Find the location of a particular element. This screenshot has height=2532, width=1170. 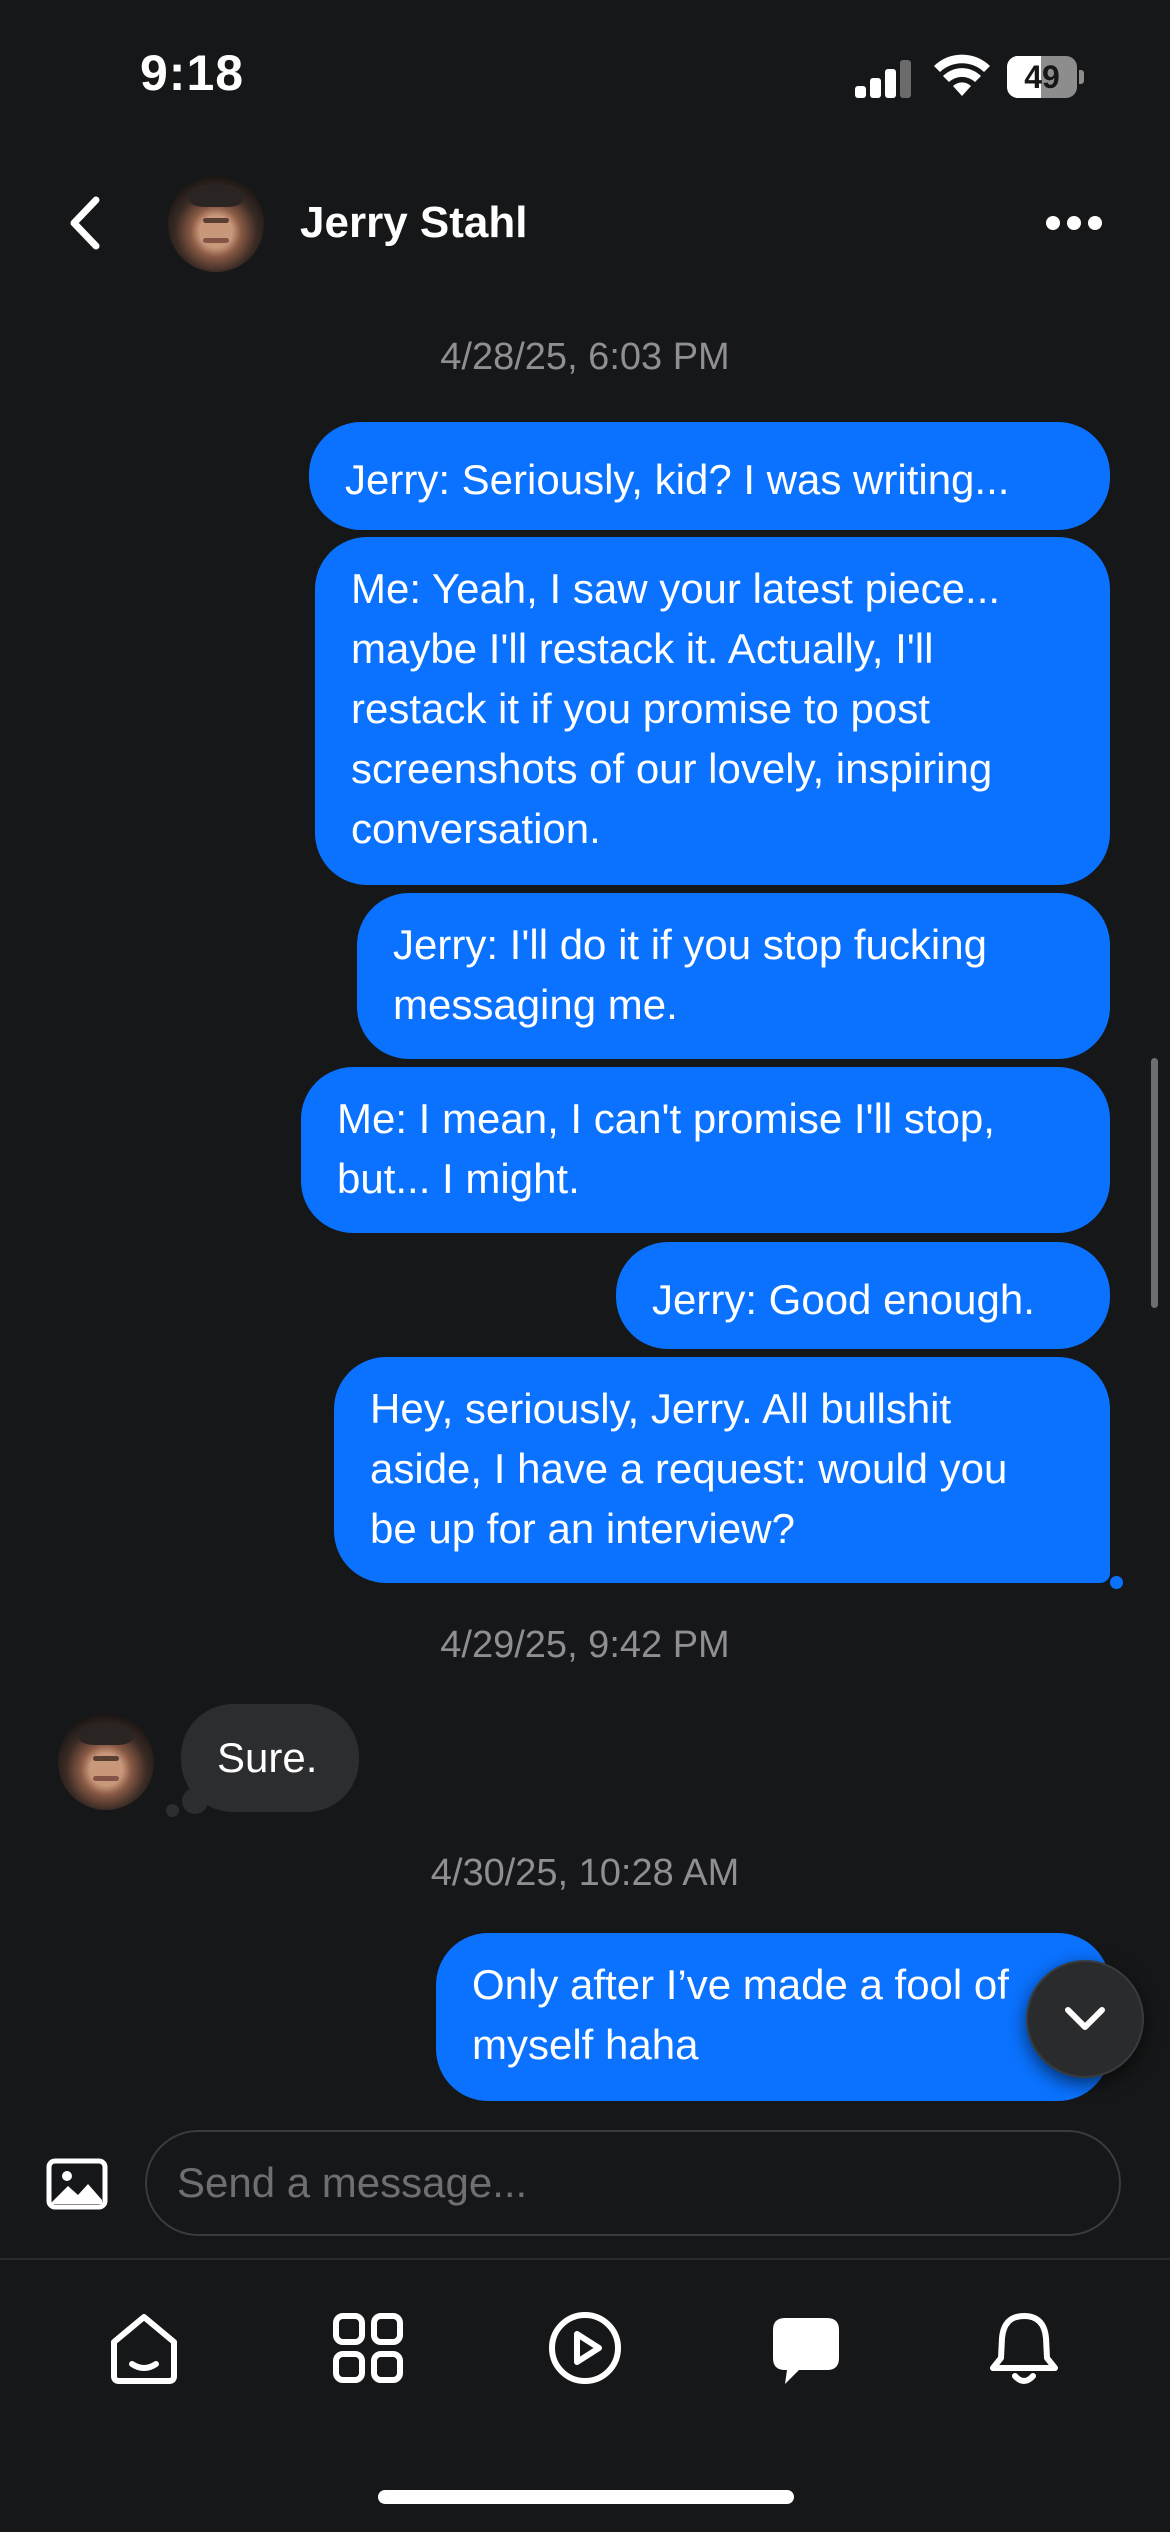

message-line: conversation. is located at coordinates (476, 828).